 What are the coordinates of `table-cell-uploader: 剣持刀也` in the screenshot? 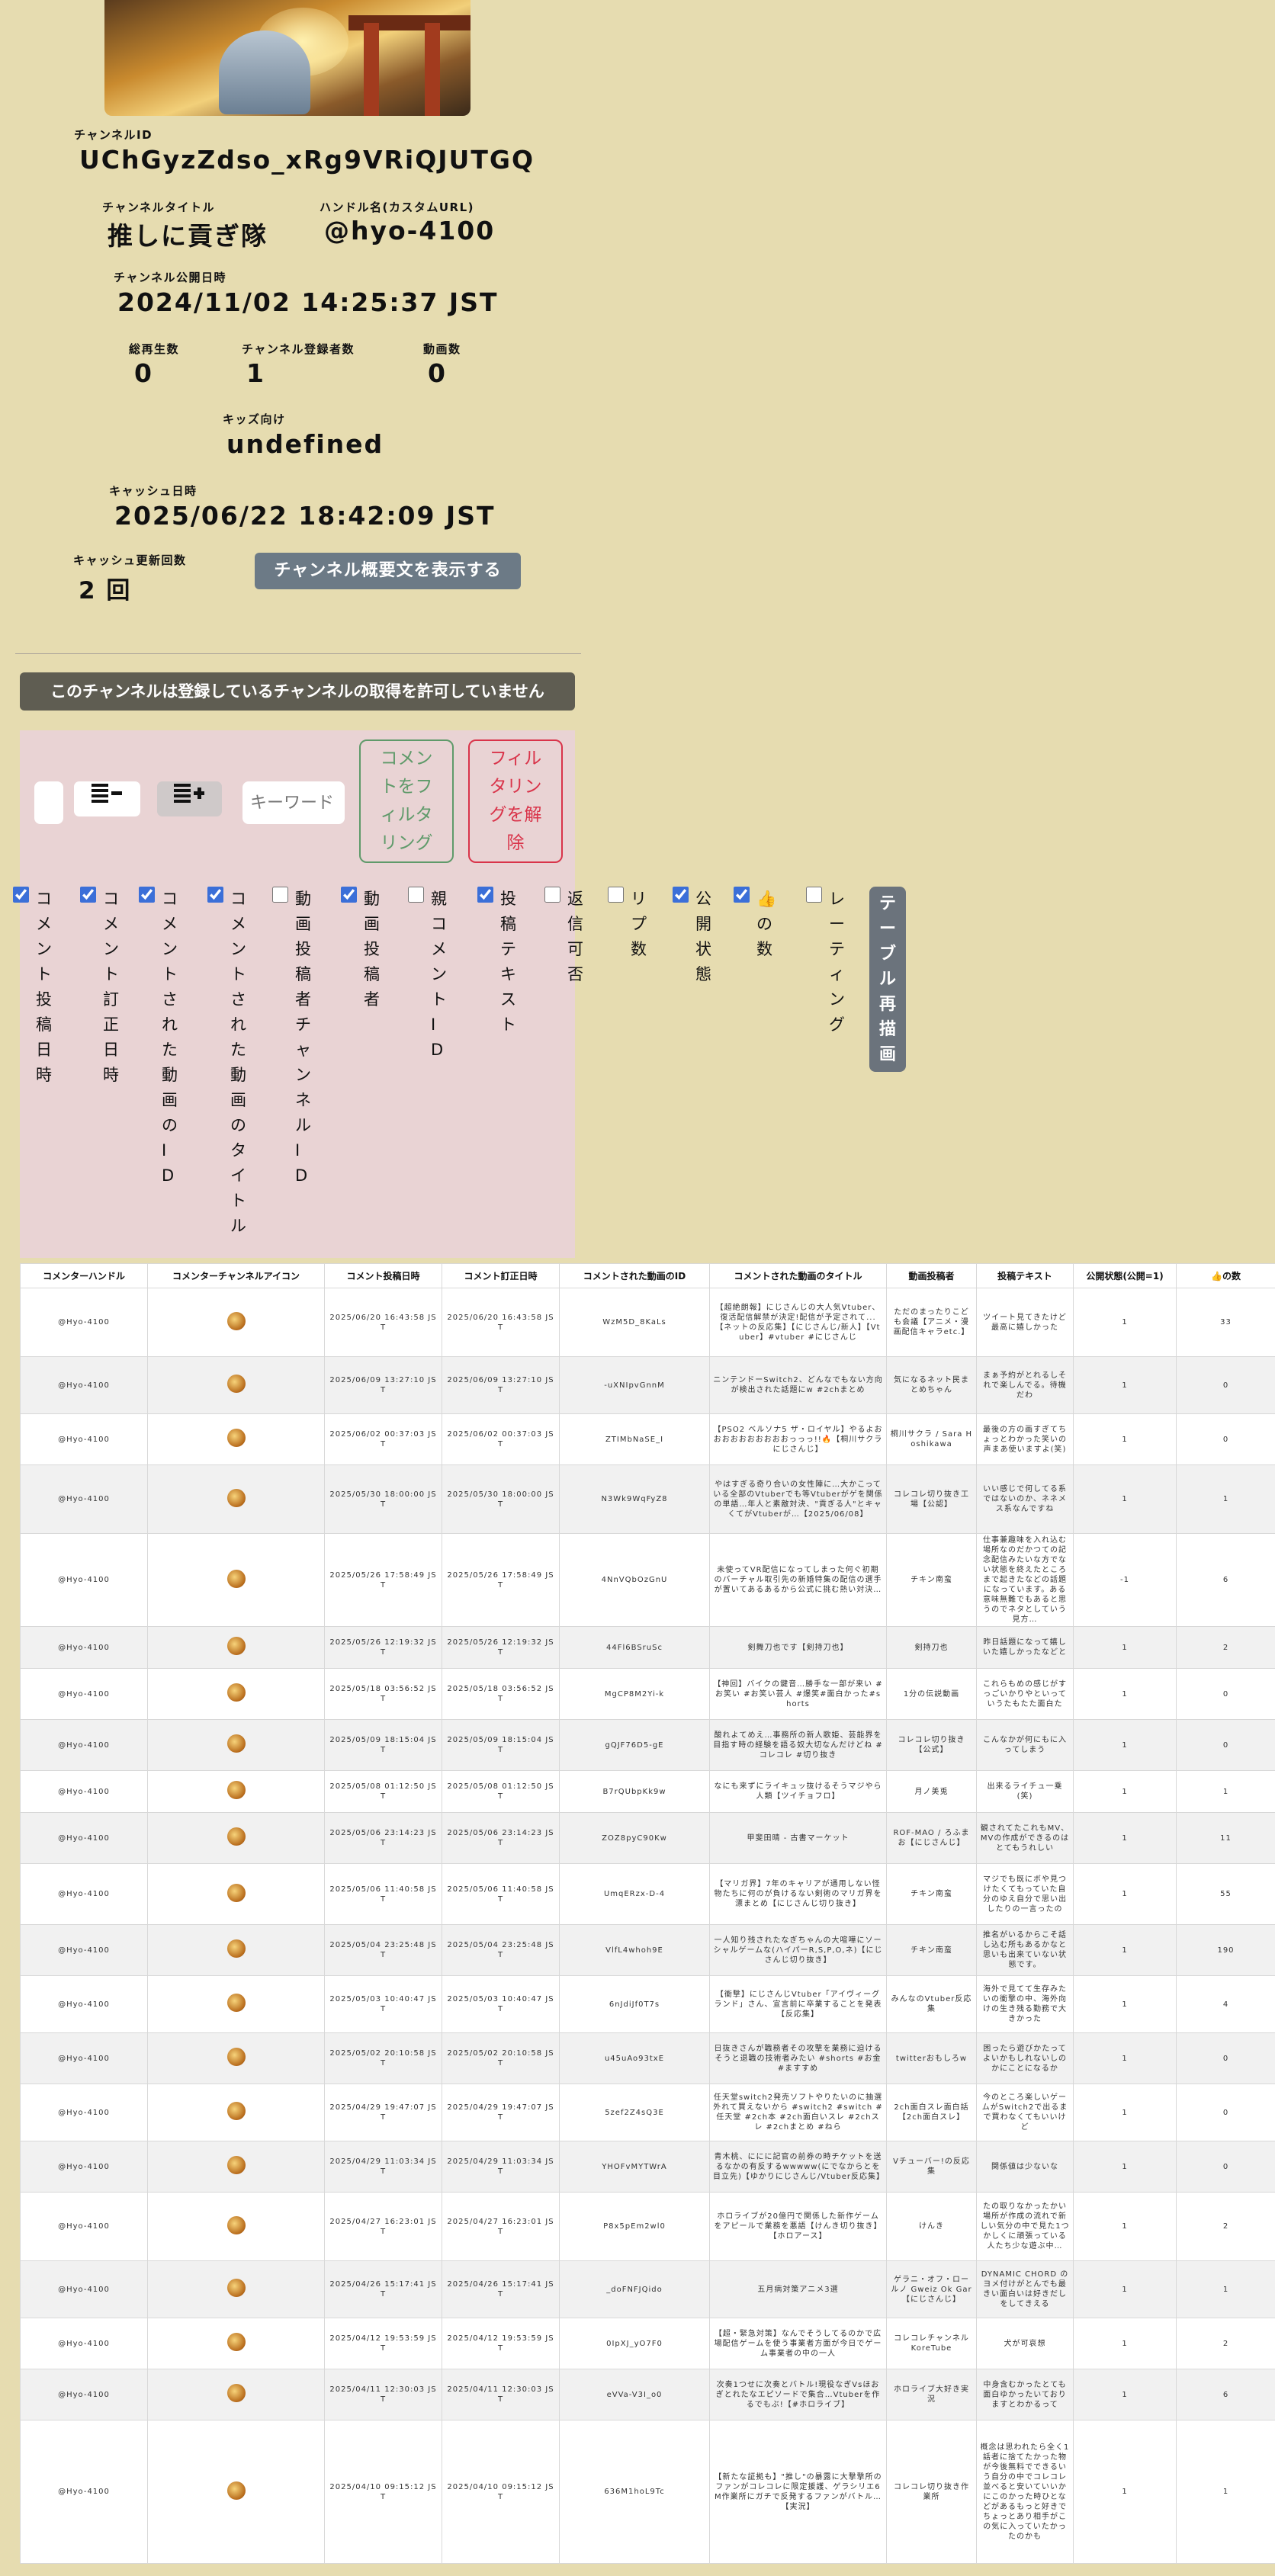 It's located at (931, 1647).